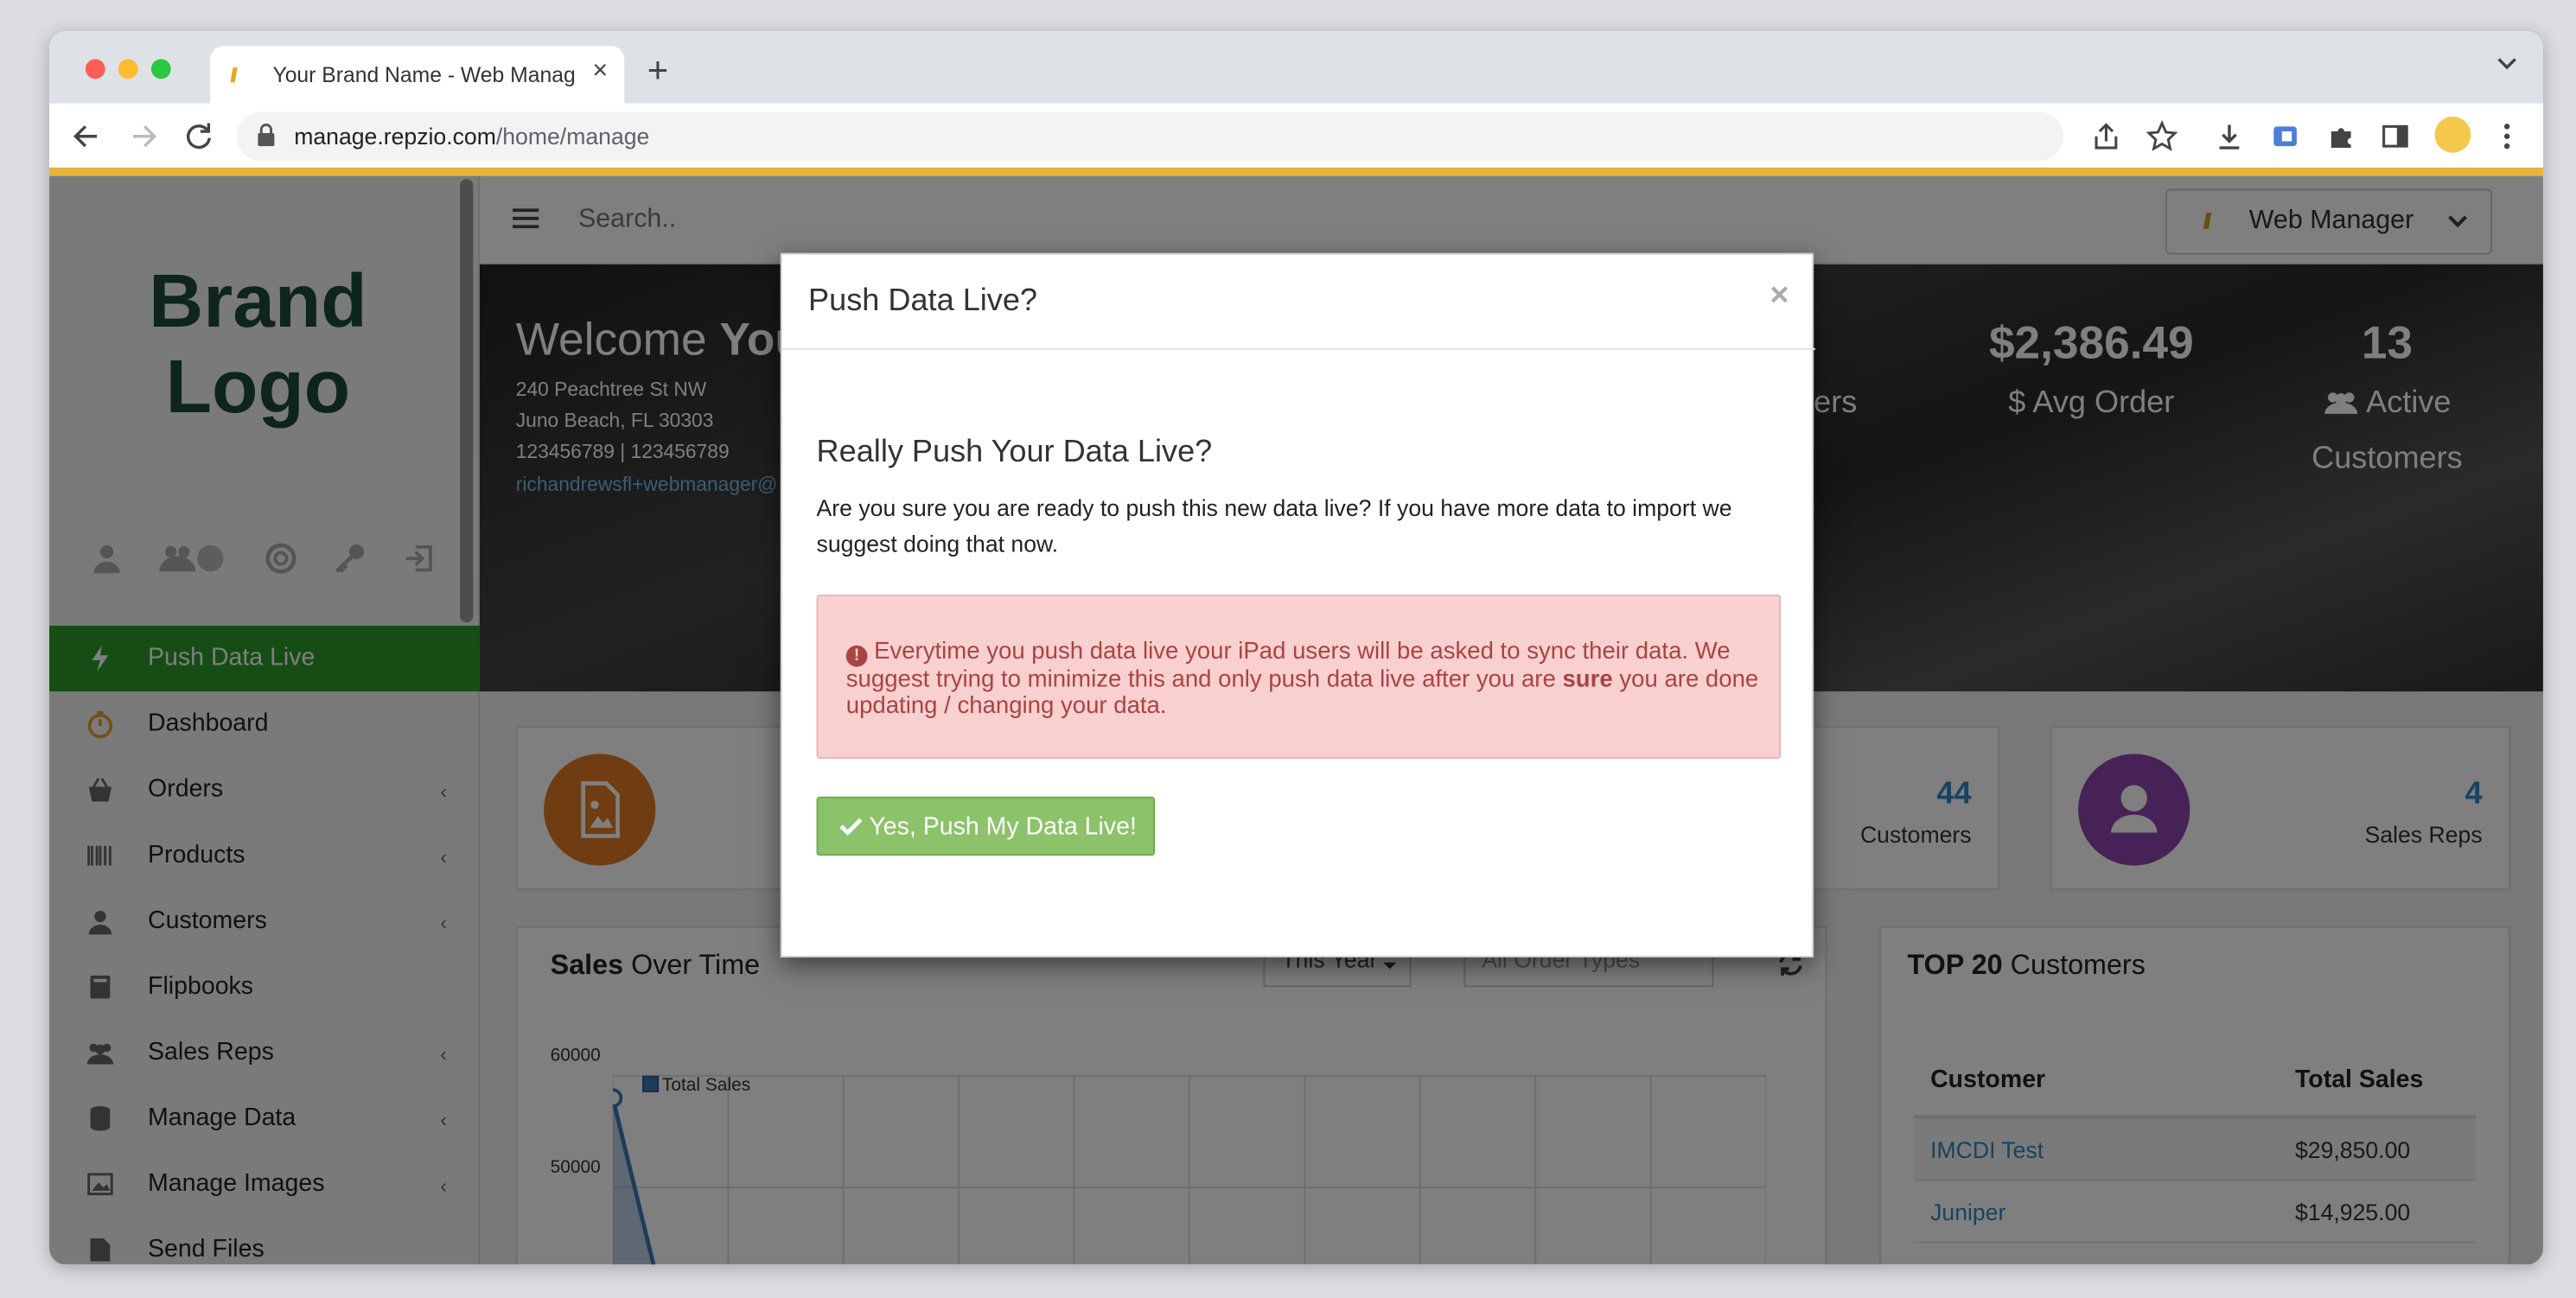 This screenshot has width=2576, height=1298. I want to click on bookmark-star-icon, so click(2162, 136).